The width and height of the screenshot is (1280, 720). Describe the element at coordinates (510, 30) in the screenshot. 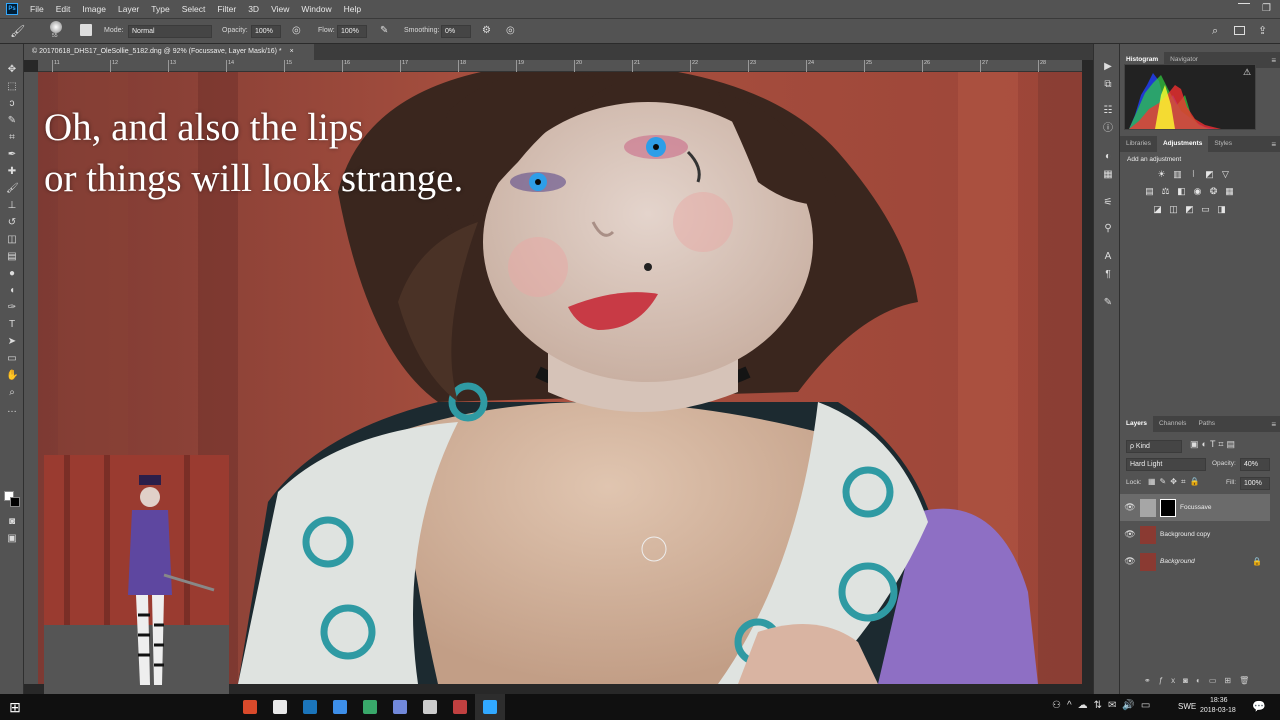

I see `pressure-size-icon: ◎` at that location.